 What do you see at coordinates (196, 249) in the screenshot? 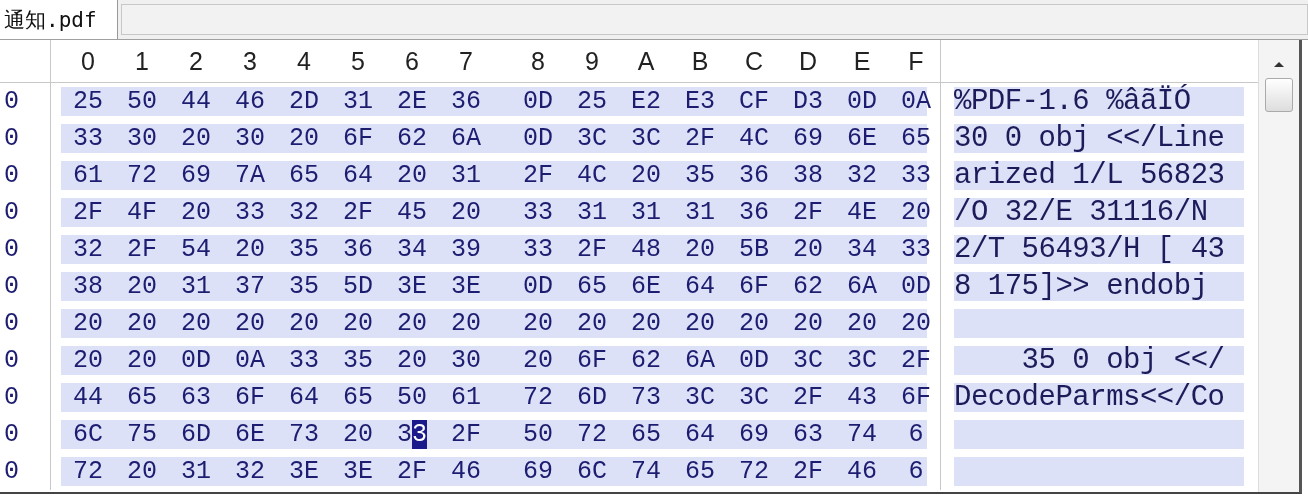
I see `hex-byte: 54` at bounding box center [196, 249].